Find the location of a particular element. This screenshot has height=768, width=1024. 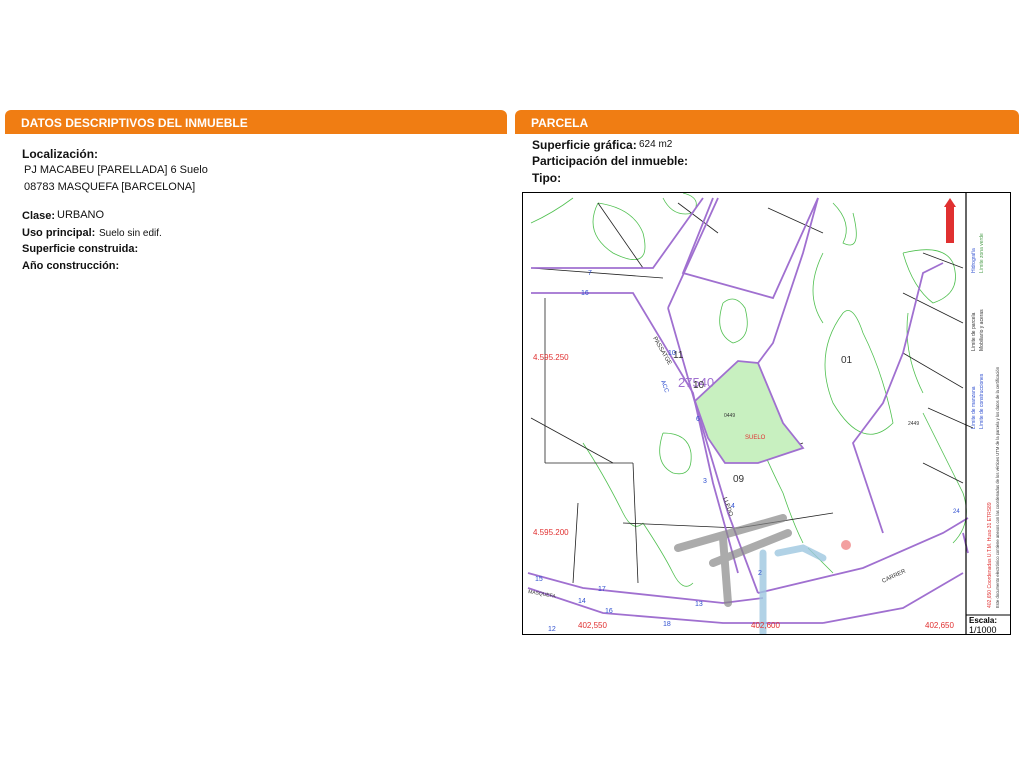

street-number-6: 6 is located at coordinates (698, 419).